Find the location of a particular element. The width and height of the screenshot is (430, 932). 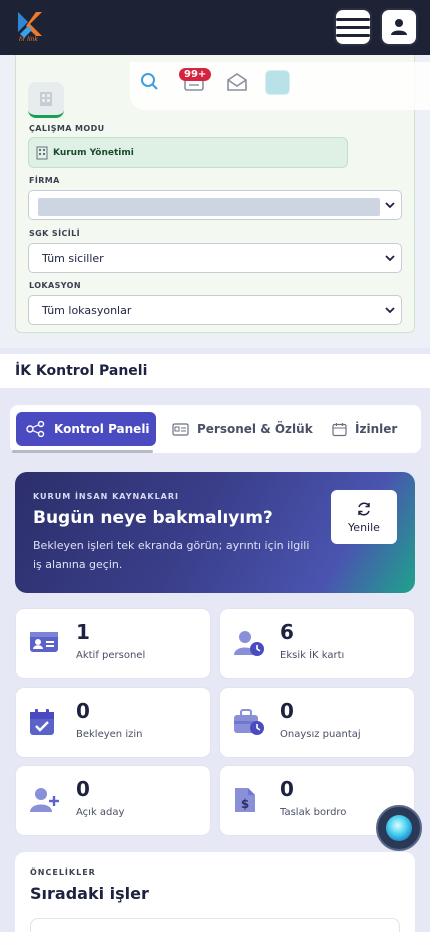

tab-leaves: İzinler is located at coordinates (364, 429).